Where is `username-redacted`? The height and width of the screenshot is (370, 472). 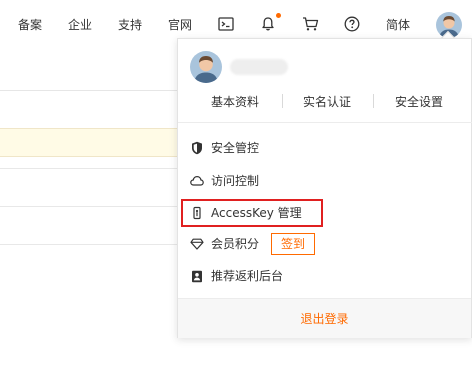 username-redacted is located at coordinates (259, 67).